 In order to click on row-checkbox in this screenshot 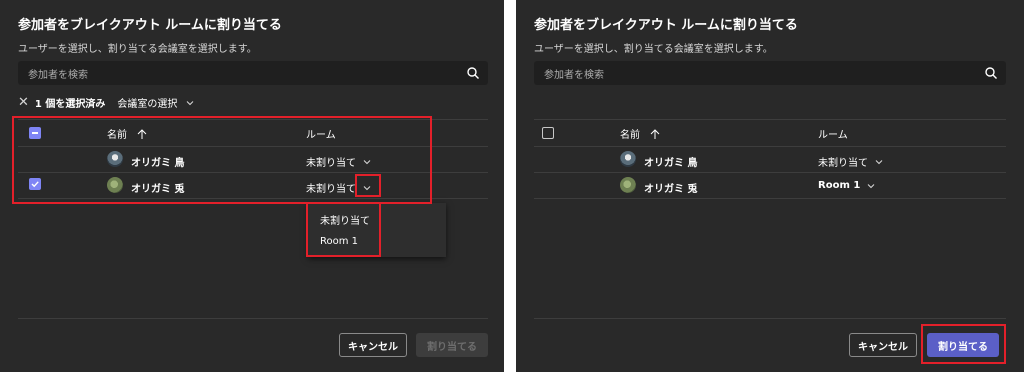, I will do `click(35, 184)`.